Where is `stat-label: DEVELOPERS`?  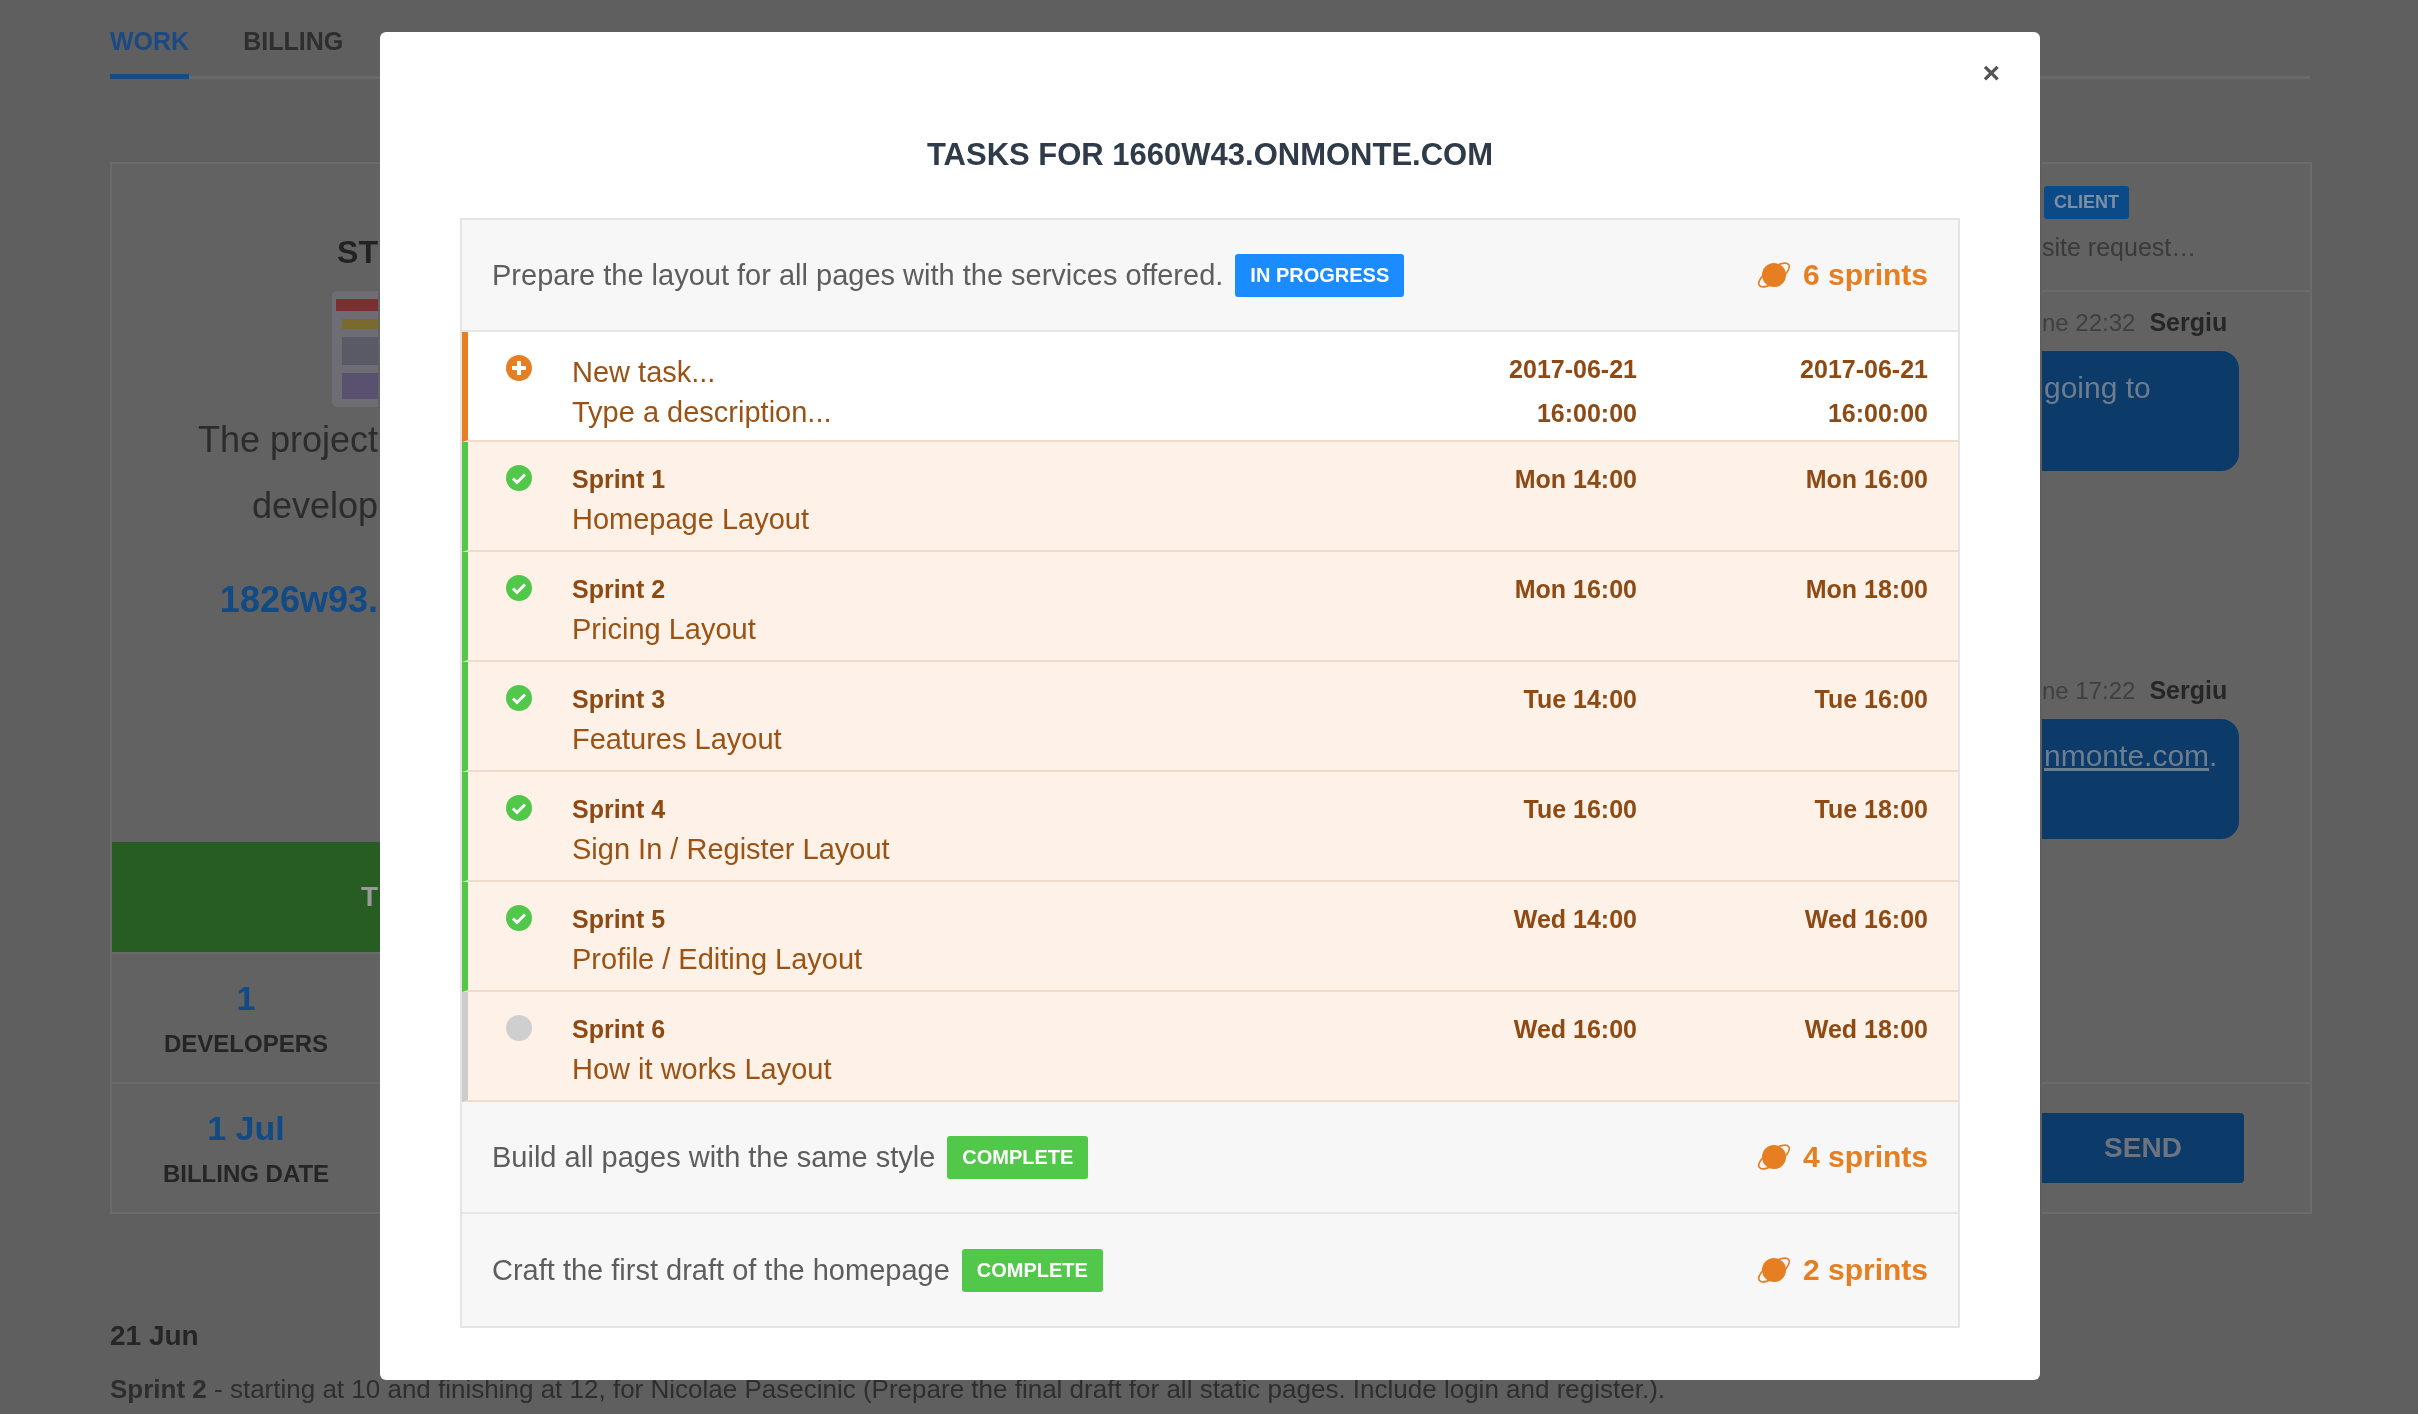 stat-label: DEVELOPERS is located at coordinates (245, 1043).